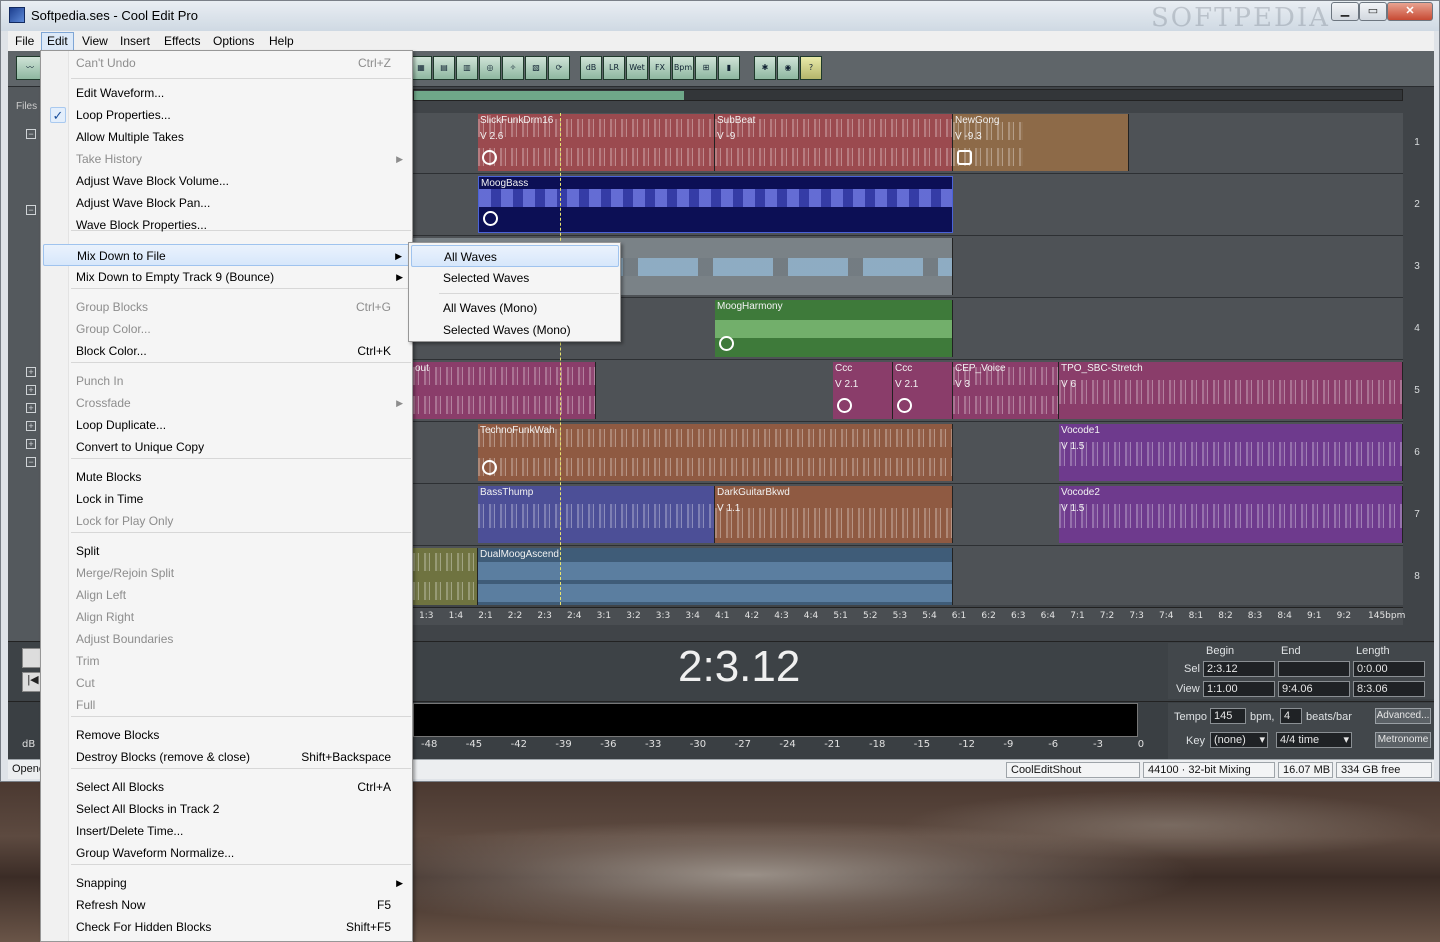 The height and width of the screenshot is (942, 1440). Describe the element at coordinates (227, 683) in the screenshot. I see `menu-item-cut: Cut` at that location.